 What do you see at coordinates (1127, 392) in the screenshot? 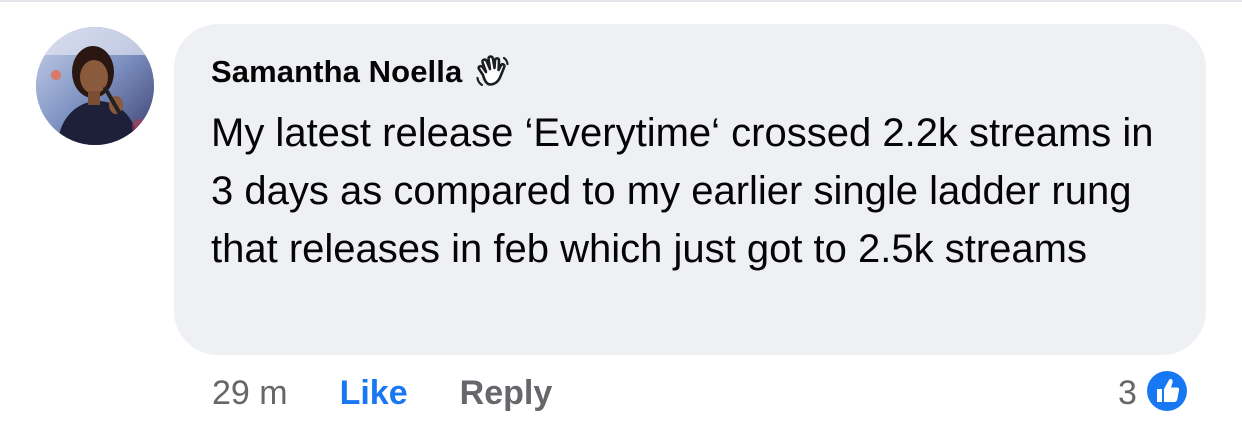
I see `reaction-count: 3` at bounding box center [1127, 392].